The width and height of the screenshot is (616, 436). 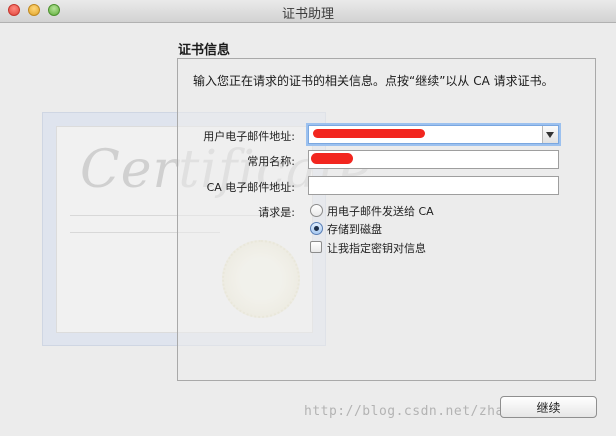 What do you see at coordinates (433, 185) in the screenshot?
I see `ca-email-field` at bounding box center [433, 185].